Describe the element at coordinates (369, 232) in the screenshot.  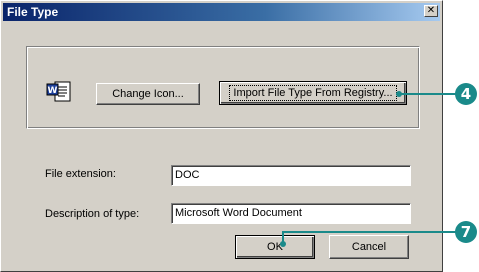
I see `callout-7-line` at that location.